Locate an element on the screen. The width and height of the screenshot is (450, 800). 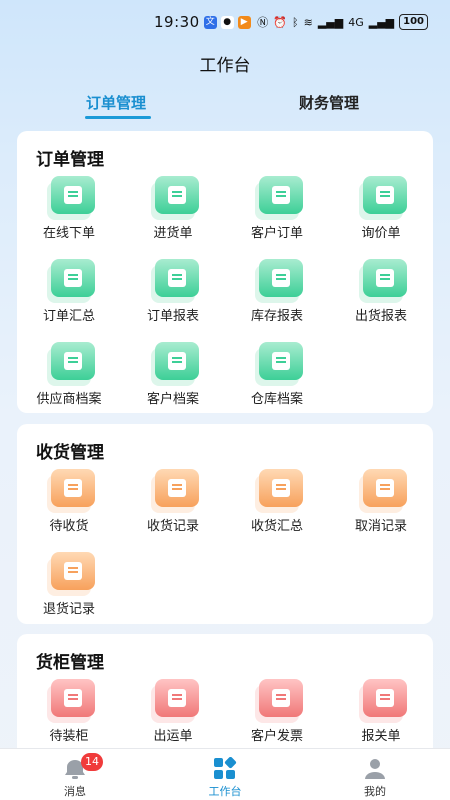
item-label: 订单报表 is located at coordinates (172, 316).